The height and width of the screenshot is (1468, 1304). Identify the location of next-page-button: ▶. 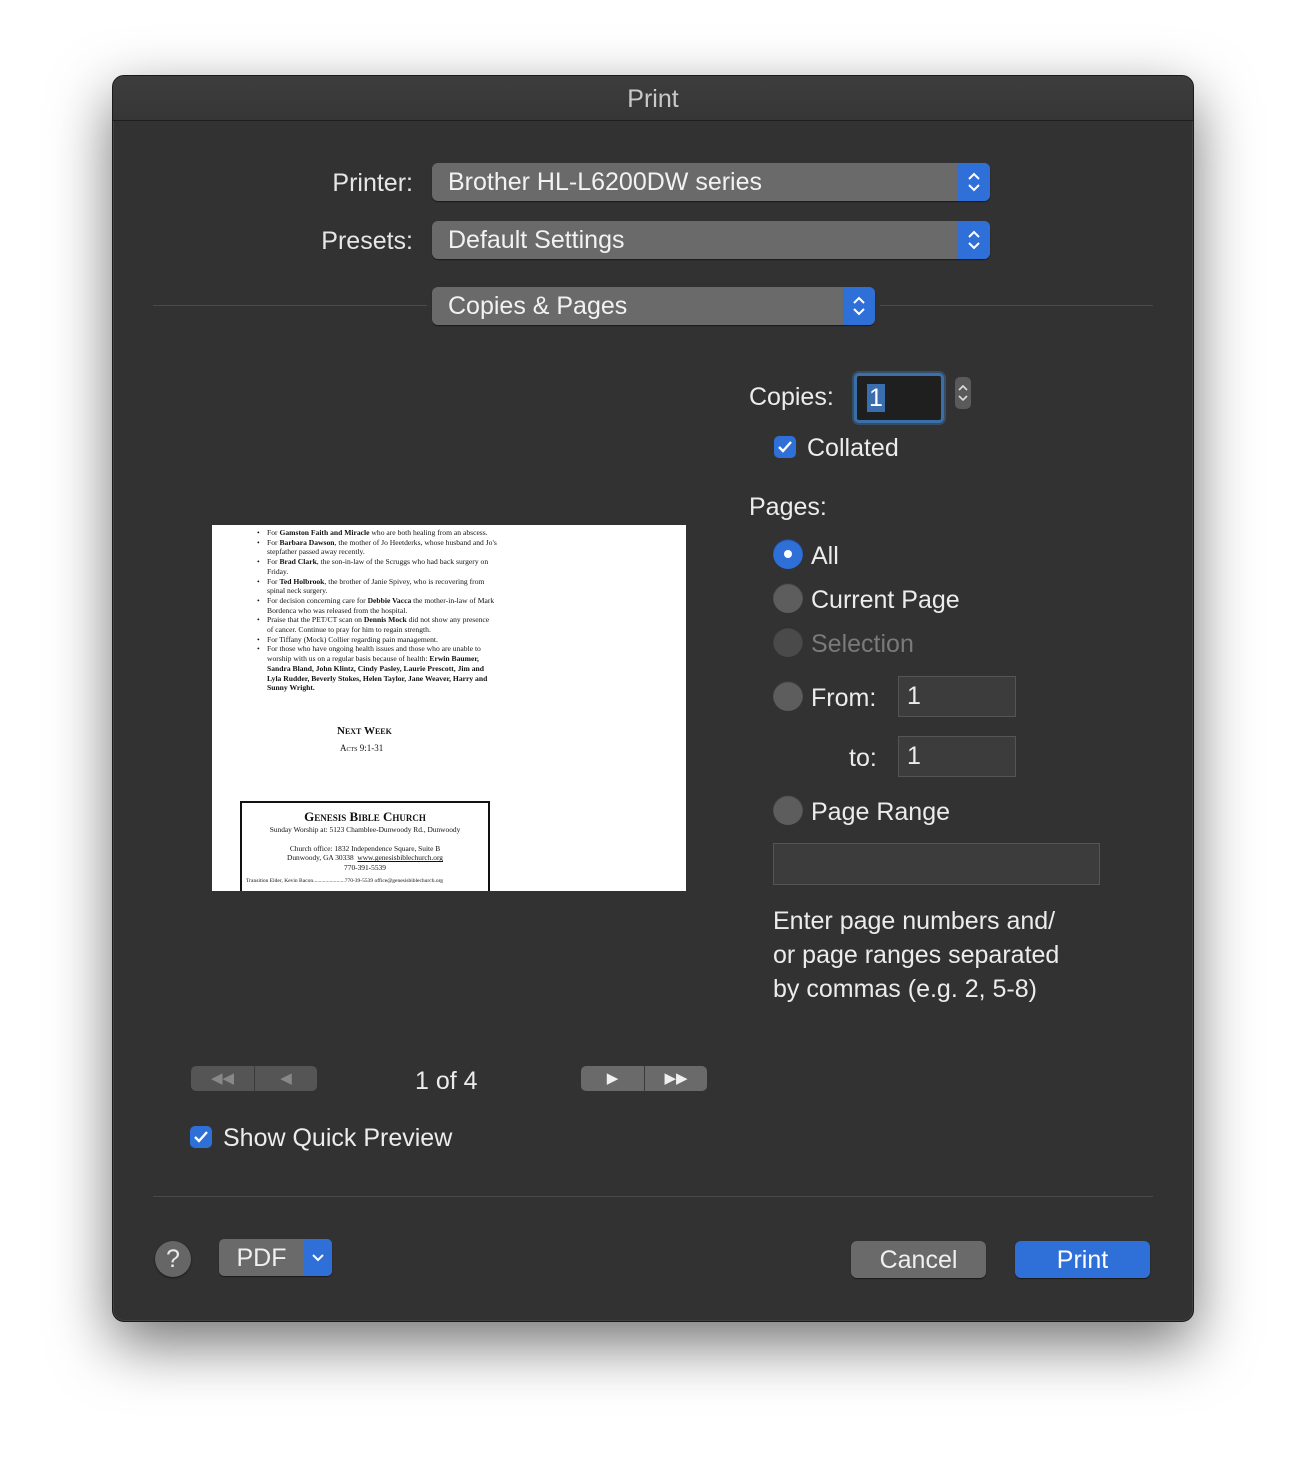
(612, 1078).